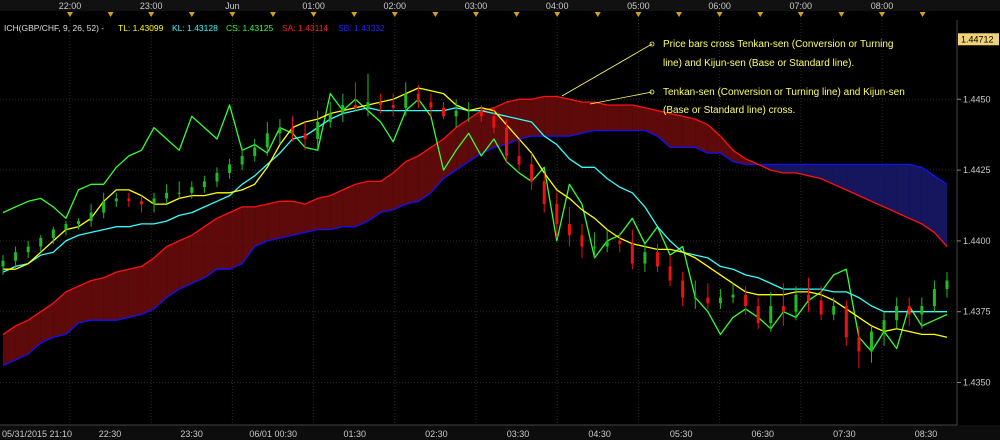 The height and width of the screenshot is (440, 1000). What do you see at coordinates (191, 434) in the screenshot?
I see `bottom-axis-label: 23:30` at bounding box center [191, 434].